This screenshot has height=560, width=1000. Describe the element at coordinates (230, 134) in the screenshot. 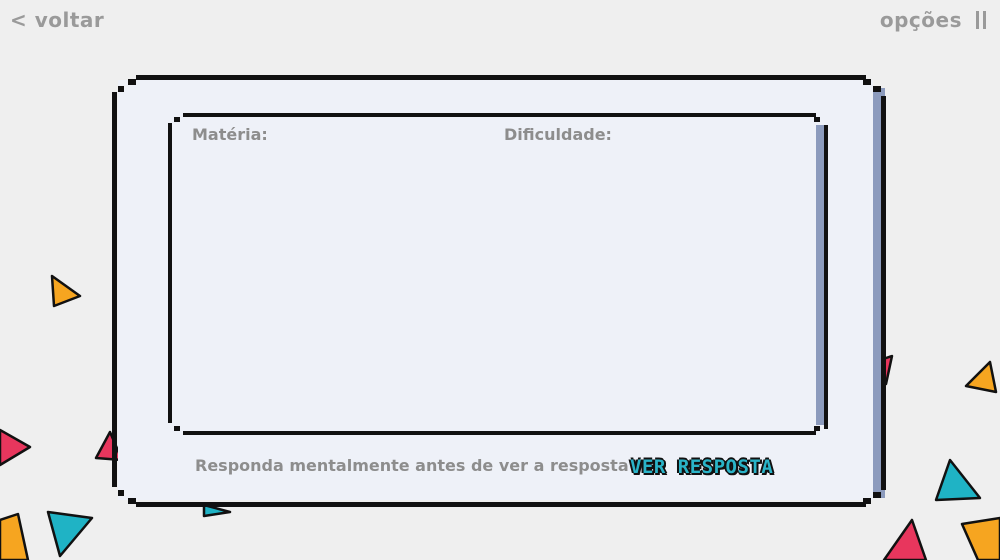

I see `subject-label: Matéria:` at that location.